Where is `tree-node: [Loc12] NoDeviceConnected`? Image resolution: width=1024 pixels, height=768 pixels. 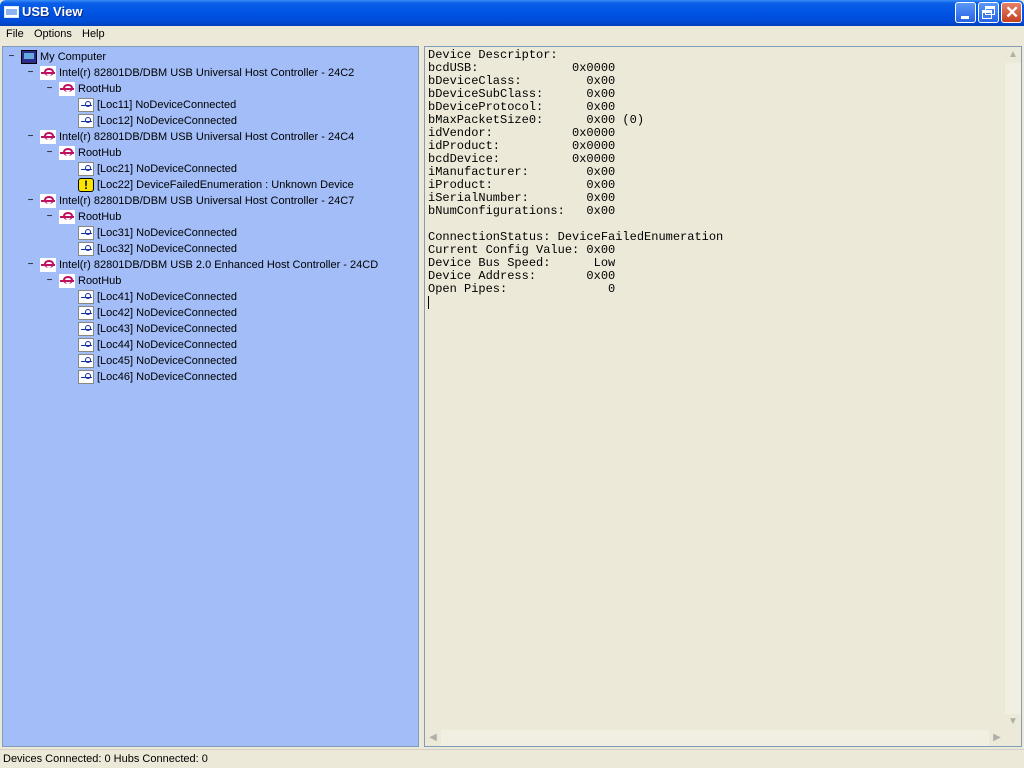
tree-node: [Loc12] NoDeviceConnected is located at coordinates (210, 121).